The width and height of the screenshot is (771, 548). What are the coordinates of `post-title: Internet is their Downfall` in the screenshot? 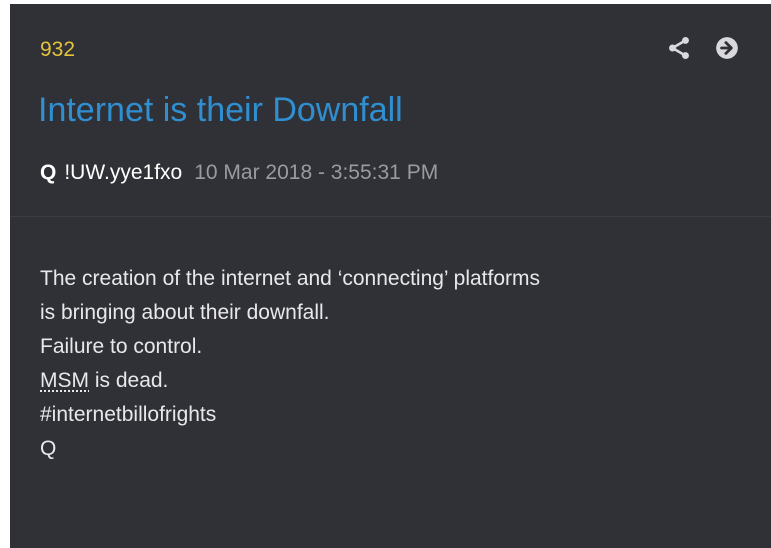 It's located at (220, 110).